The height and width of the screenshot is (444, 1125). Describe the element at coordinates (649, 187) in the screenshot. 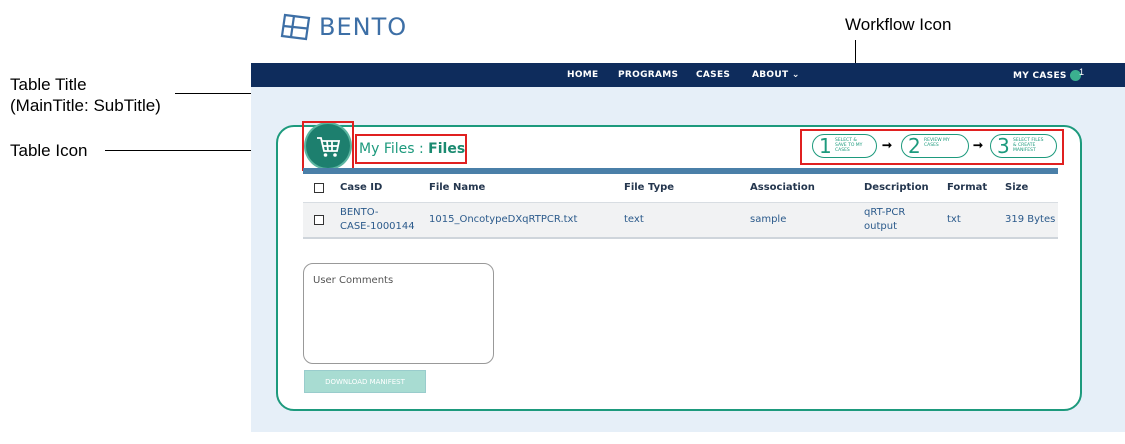

I see `column-header-file-type: File Type` at that location.